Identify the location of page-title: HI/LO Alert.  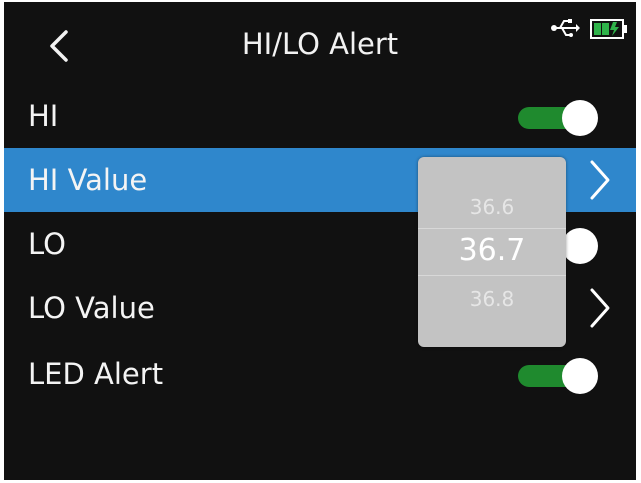
(320, 44).